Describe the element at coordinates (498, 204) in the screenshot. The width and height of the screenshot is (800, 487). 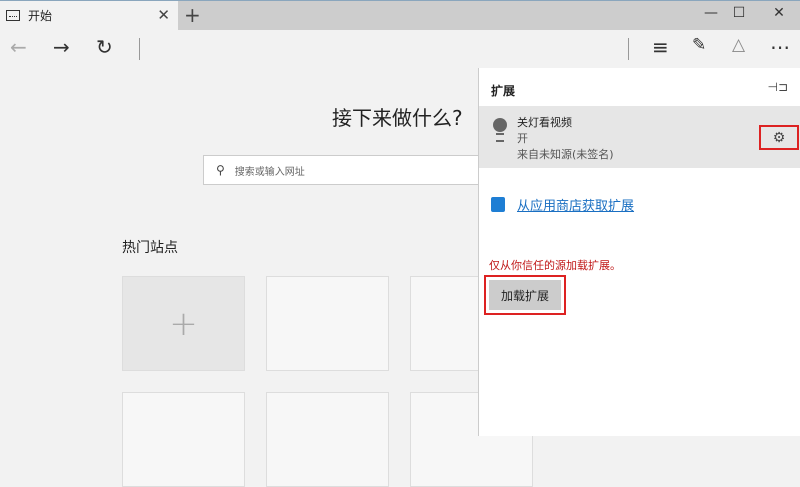
I see `store-icon` at that location.